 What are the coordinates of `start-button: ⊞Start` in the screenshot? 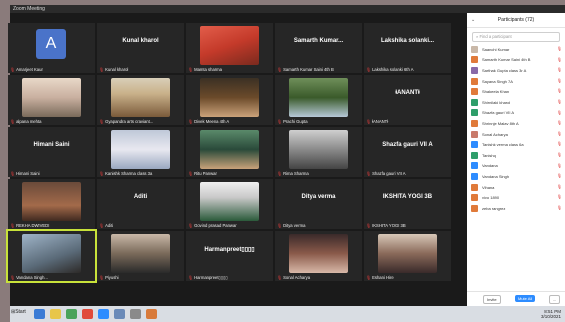 It's located at (18, 314).